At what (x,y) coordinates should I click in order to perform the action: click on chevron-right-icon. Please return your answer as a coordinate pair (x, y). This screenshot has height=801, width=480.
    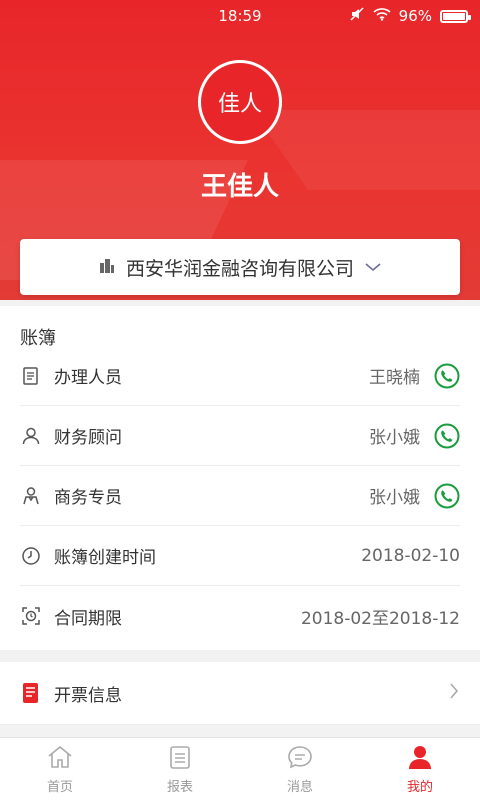
    Looking at the image, I should click on (454, 693).